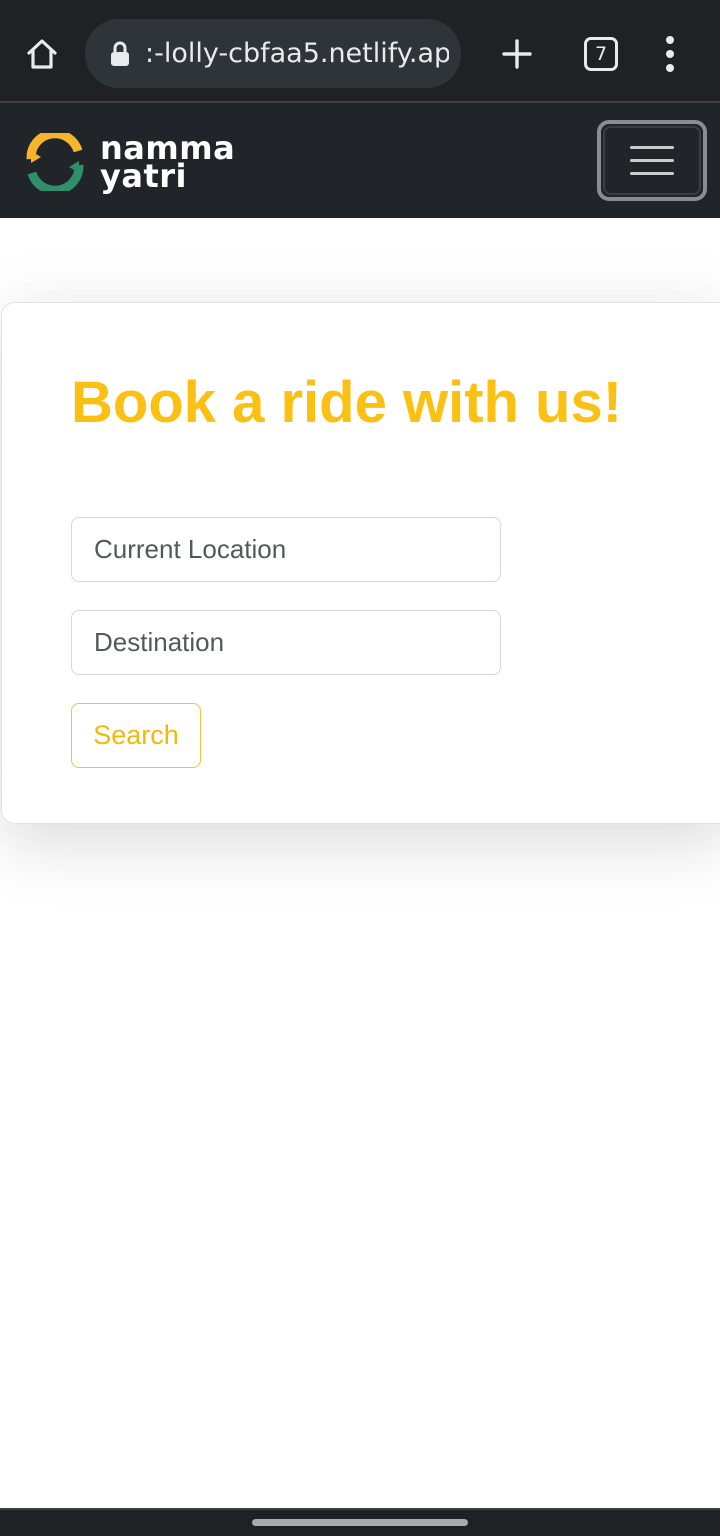 The image size is (720, 1536). What do you see at coordinates (167, 162) in the screenshot?
I see `brand-name: namma yatri` at bounding box center [167, 162].